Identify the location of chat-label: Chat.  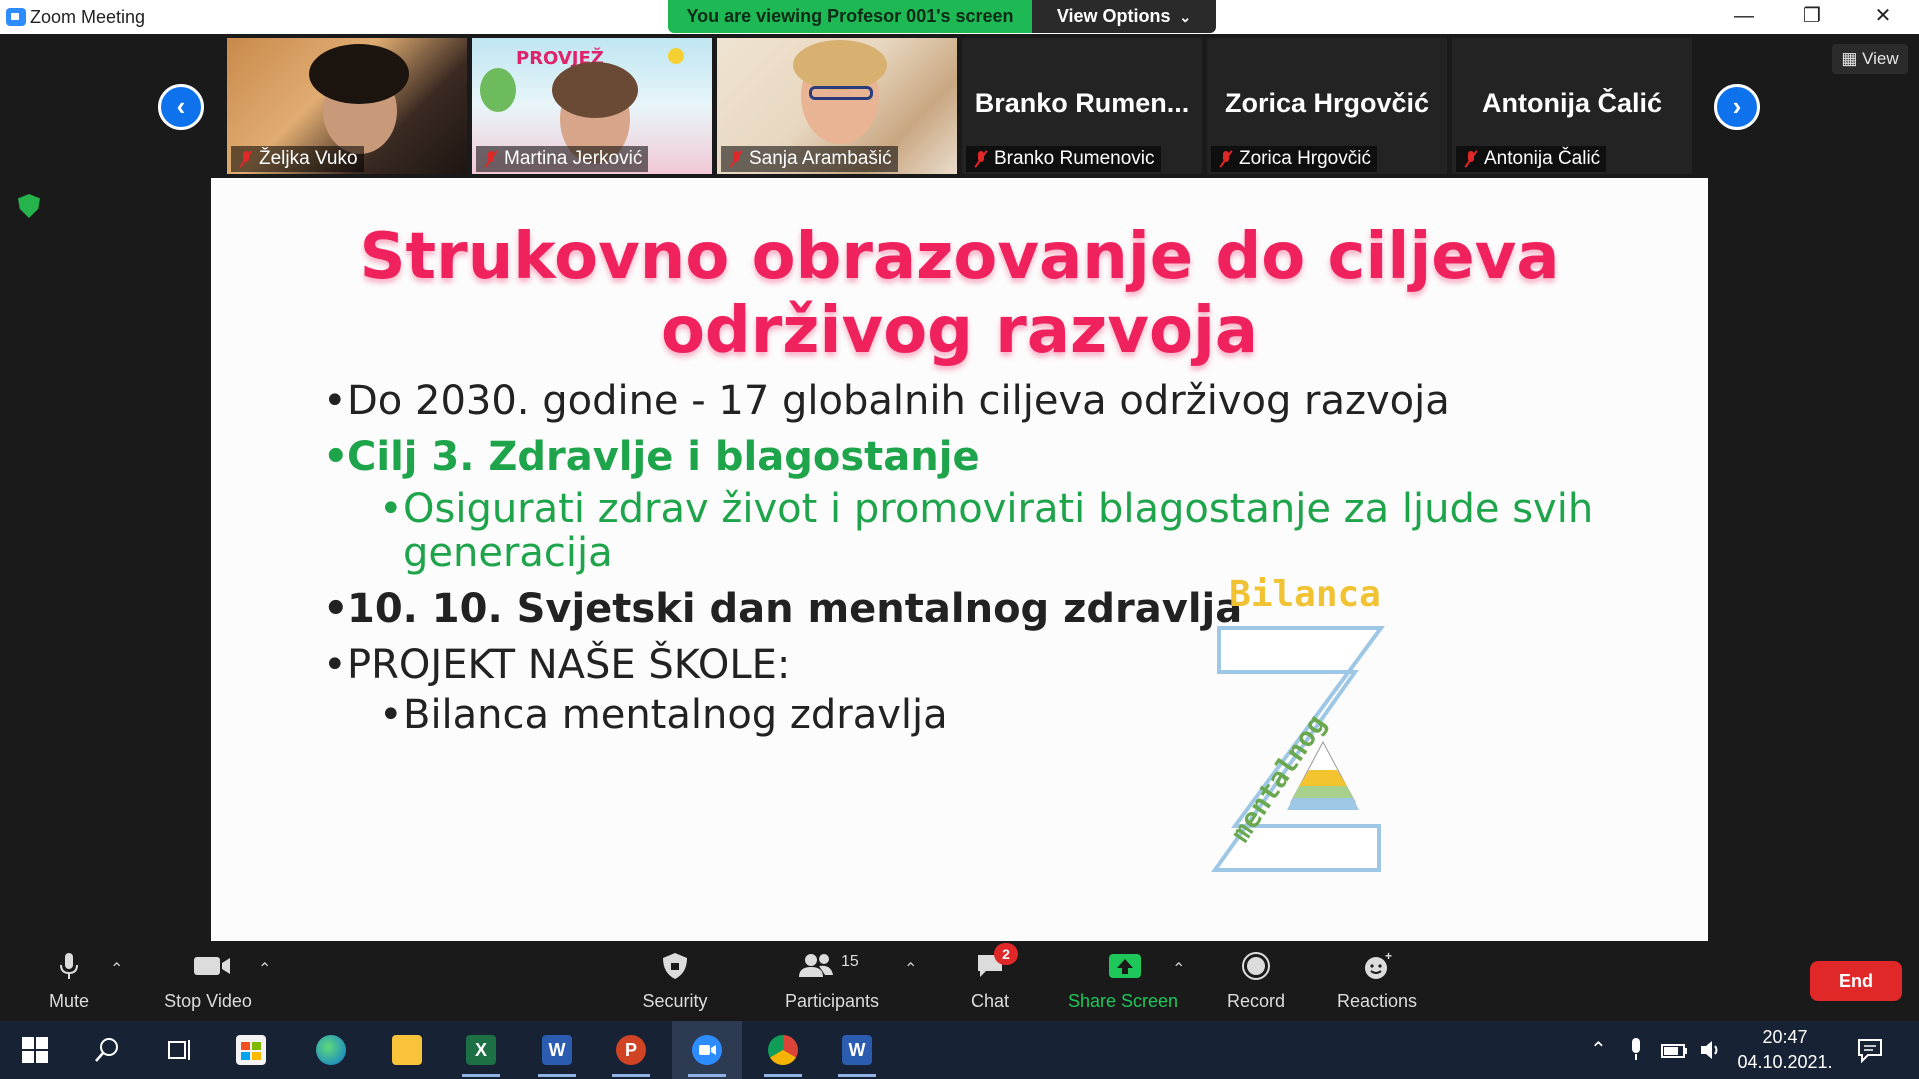
(990, 1001).